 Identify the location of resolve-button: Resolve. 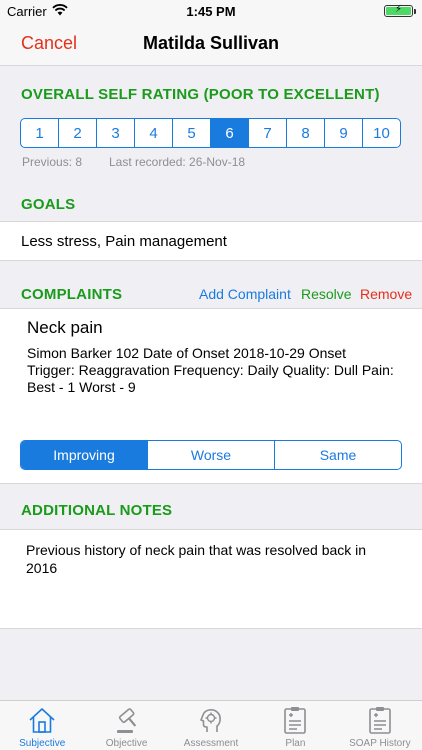
(326, 294).